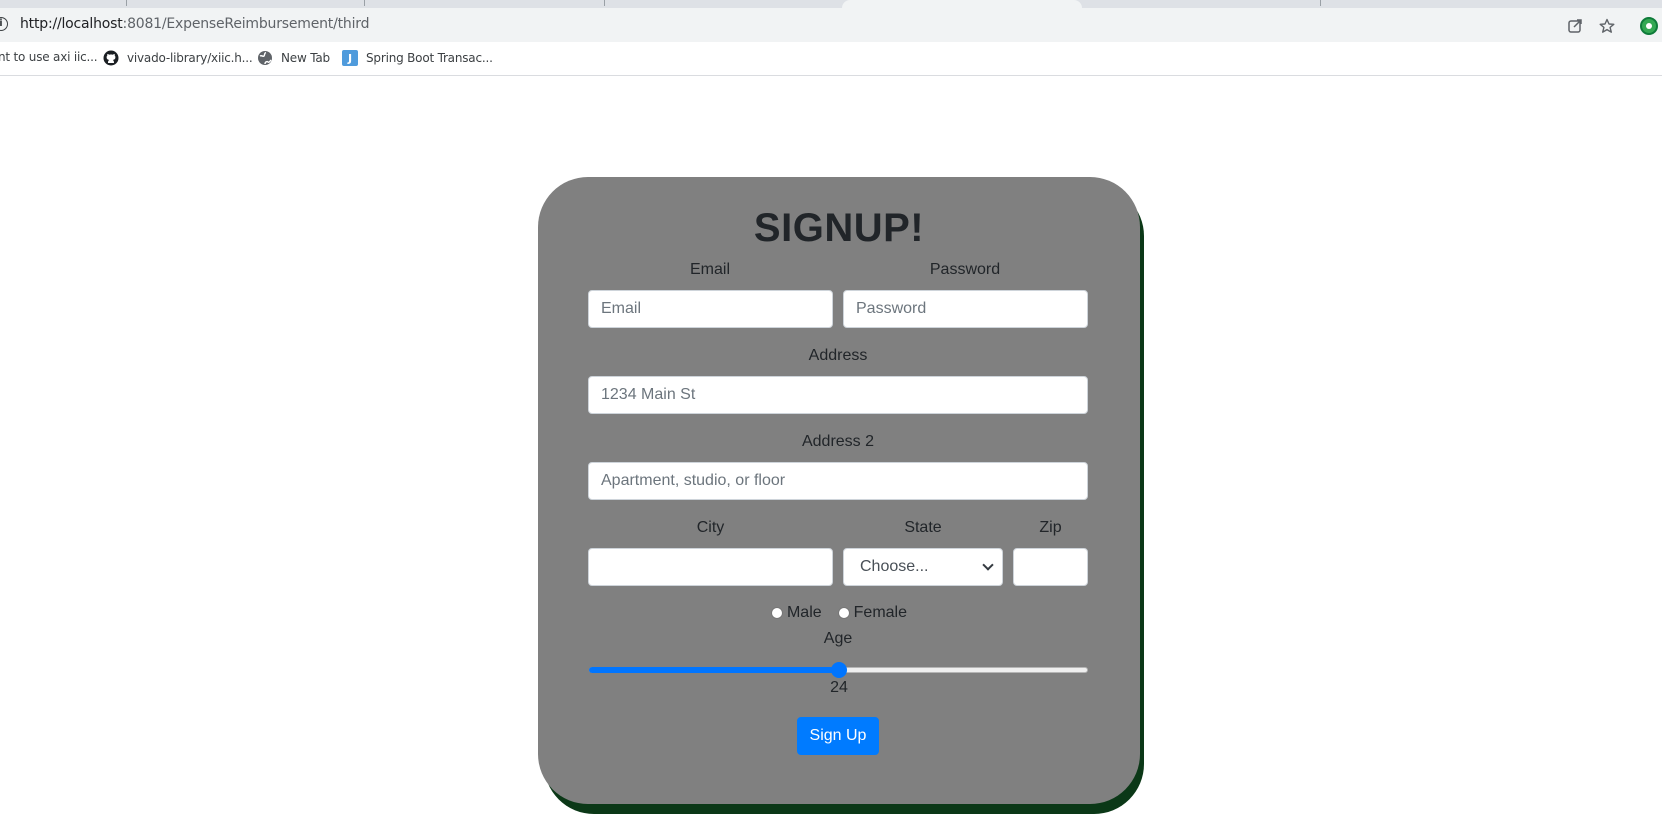 This screenshot has height=835, width=1662. Describe the element at coordinates (1649, 26) in the screenshot. I see `extension-icon` at that location.